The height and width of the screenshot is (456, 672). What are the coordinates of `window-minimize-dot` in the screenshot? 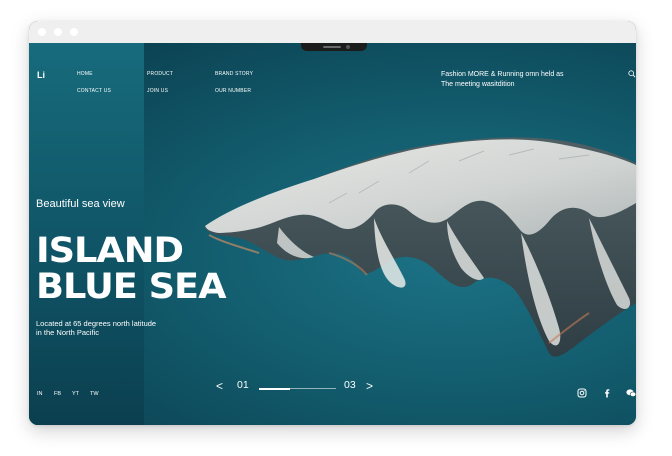 It's located at (58, 32).